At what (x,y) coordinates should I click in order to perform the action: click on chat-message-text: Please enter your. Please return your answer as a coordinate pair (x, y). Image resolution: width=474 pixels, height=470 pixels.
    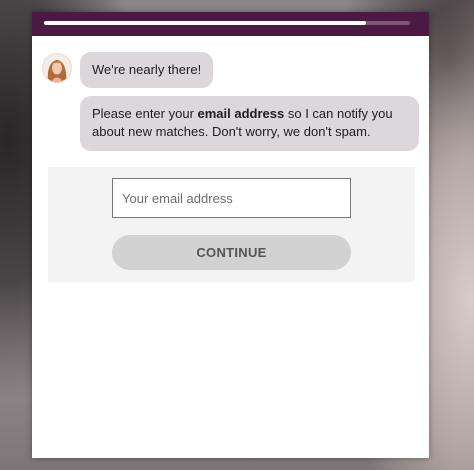
    Looking at the image, I should click on (145, 113).